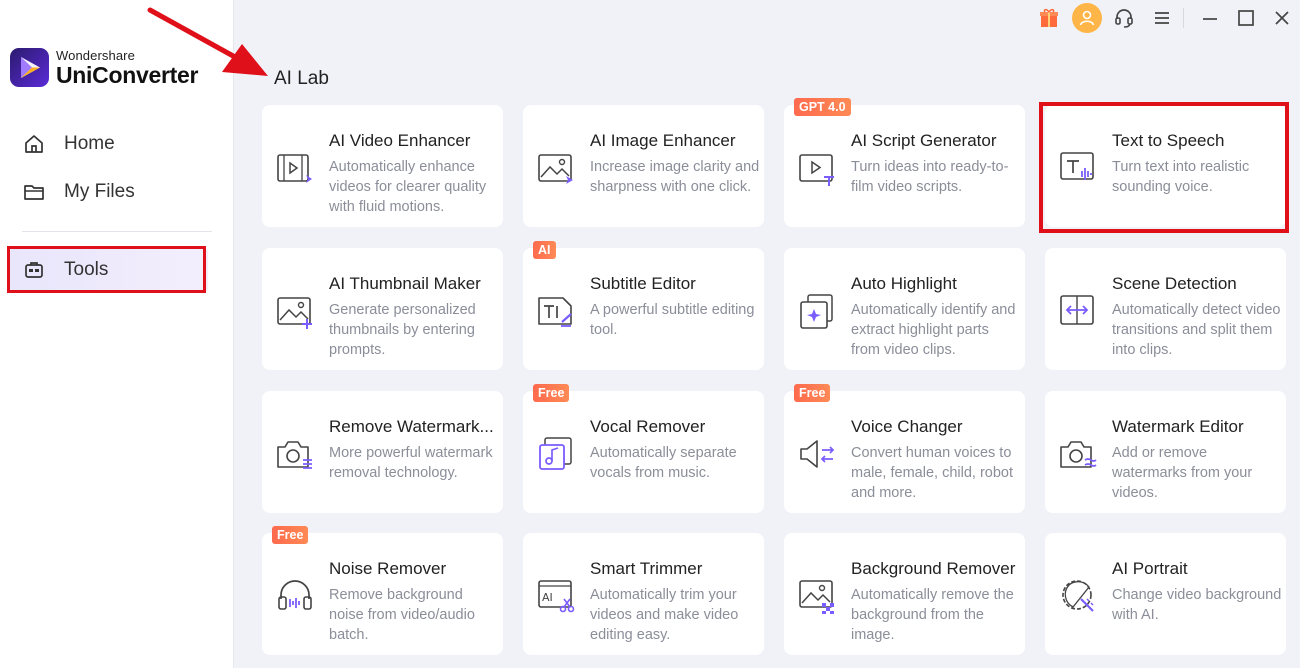 The height and width of the screenshot is (668, 1300). What do you see at coordinates (400, 140) in the screenshot?
I see `tool-card-title: AI Video Enhancer` at bounding box center [400, 140].